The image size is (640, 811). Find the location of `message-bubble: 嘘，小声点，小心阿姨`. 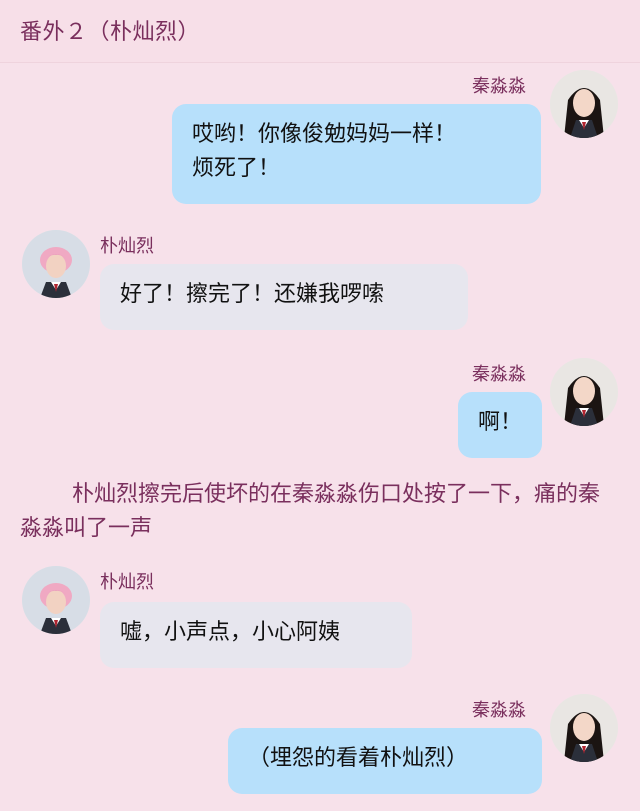

message-bubble: 嘘，小声点，小心阿姨 is located at coordinates (256, 635).